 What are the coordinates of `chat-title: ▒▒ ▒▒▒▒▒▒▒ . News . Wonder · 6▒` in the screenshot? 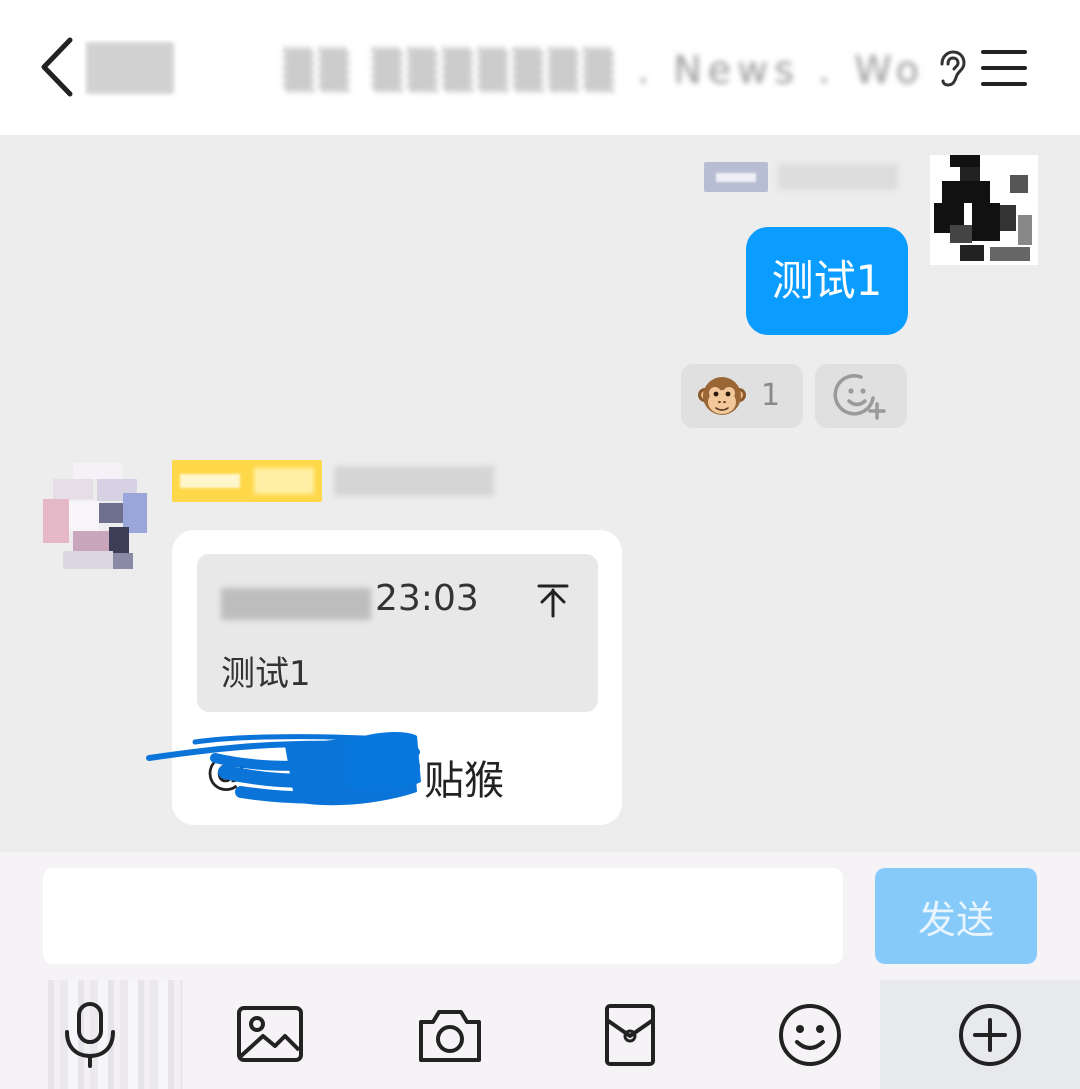 It's located at (504, 70).